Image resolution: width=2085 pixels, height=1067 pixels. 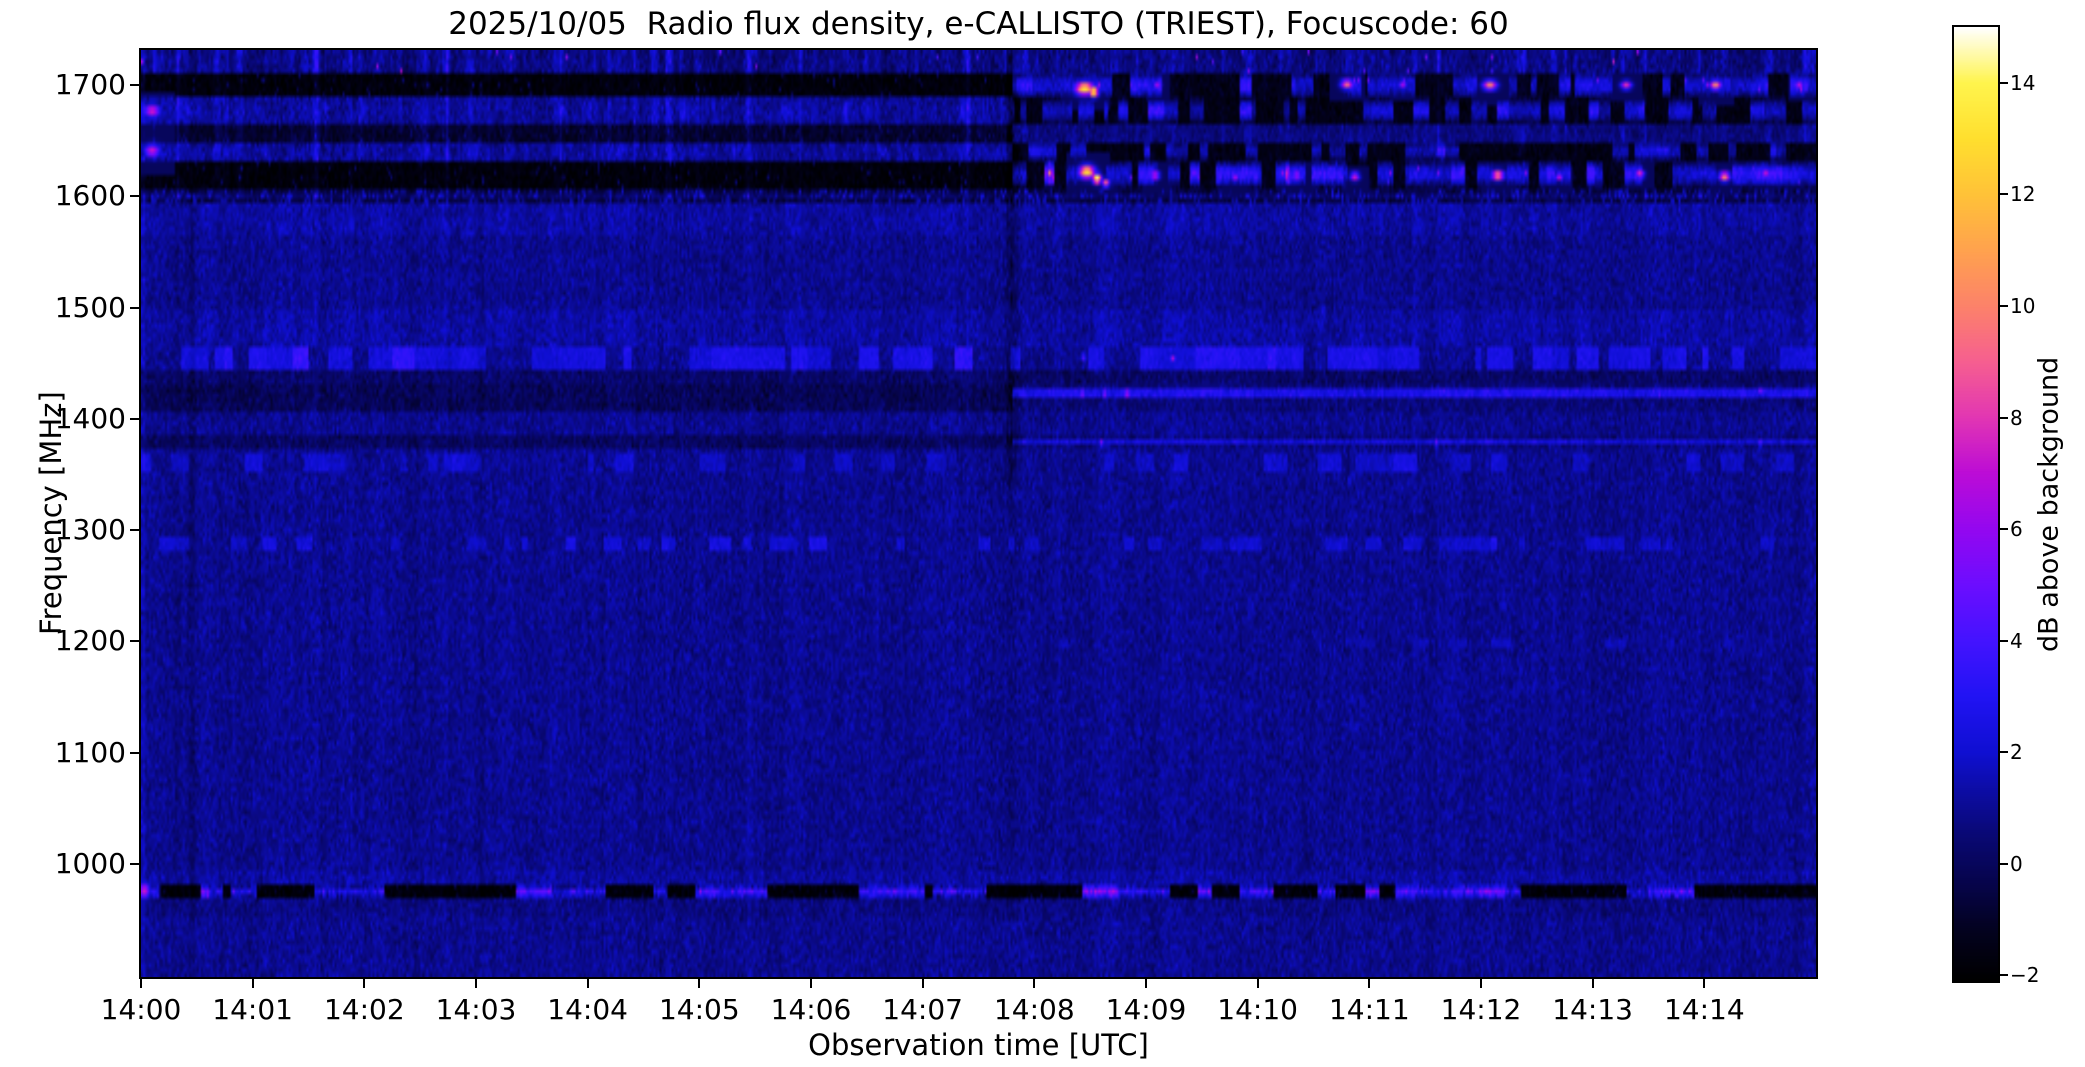 What do you see at coordinates (1369, 1009) in the screenshot?
I see `x-tick-label: 14:11` at bounding box center [1369, 1009].